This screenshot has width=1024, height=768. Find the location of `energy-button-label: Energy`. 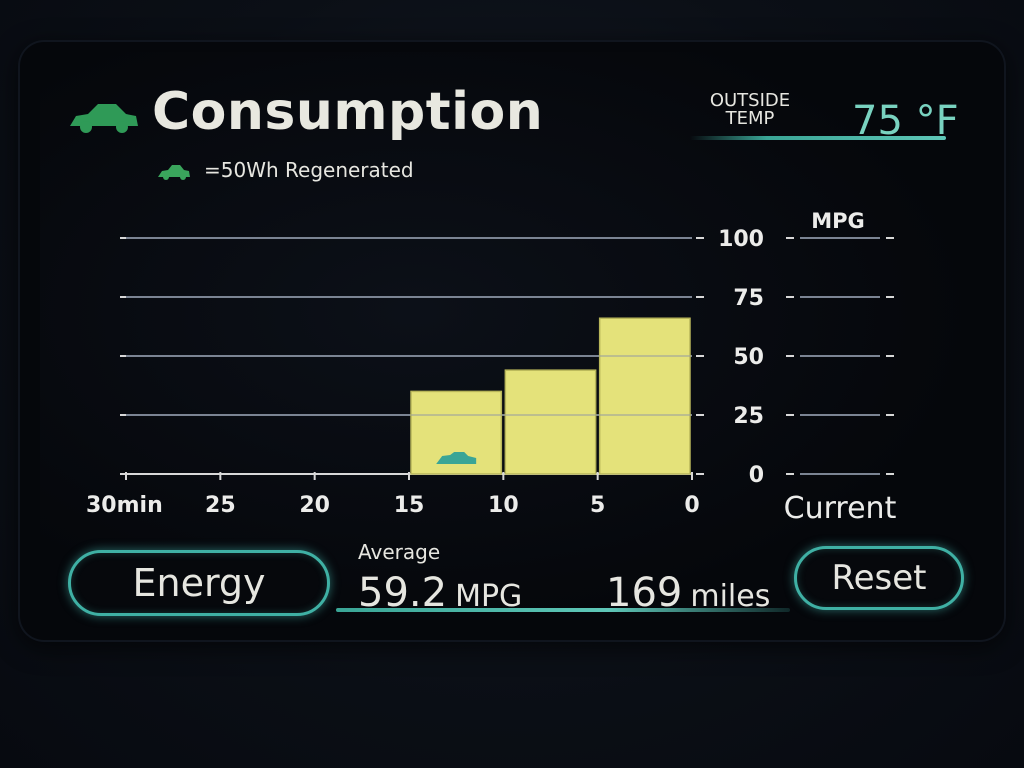

energy-button-label: Energy is located at coordinates (199, 583).